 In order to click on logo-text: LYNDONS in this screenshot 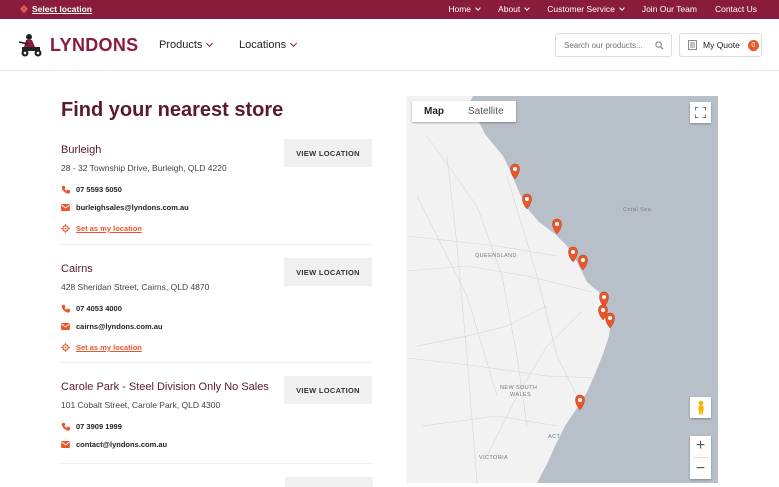, I will do `click(94, 44)`.